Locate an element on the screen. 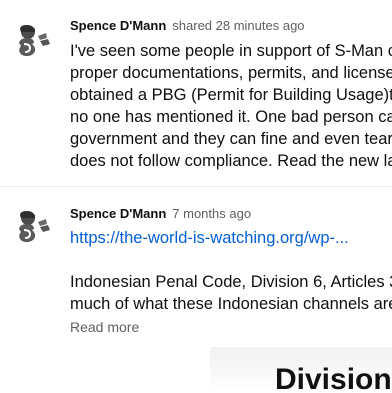 Image resolution: width=392 pixels, height=393 pixels. comment-header: Spence D'Mann 7 months ago is located at coordinates (160, 214).